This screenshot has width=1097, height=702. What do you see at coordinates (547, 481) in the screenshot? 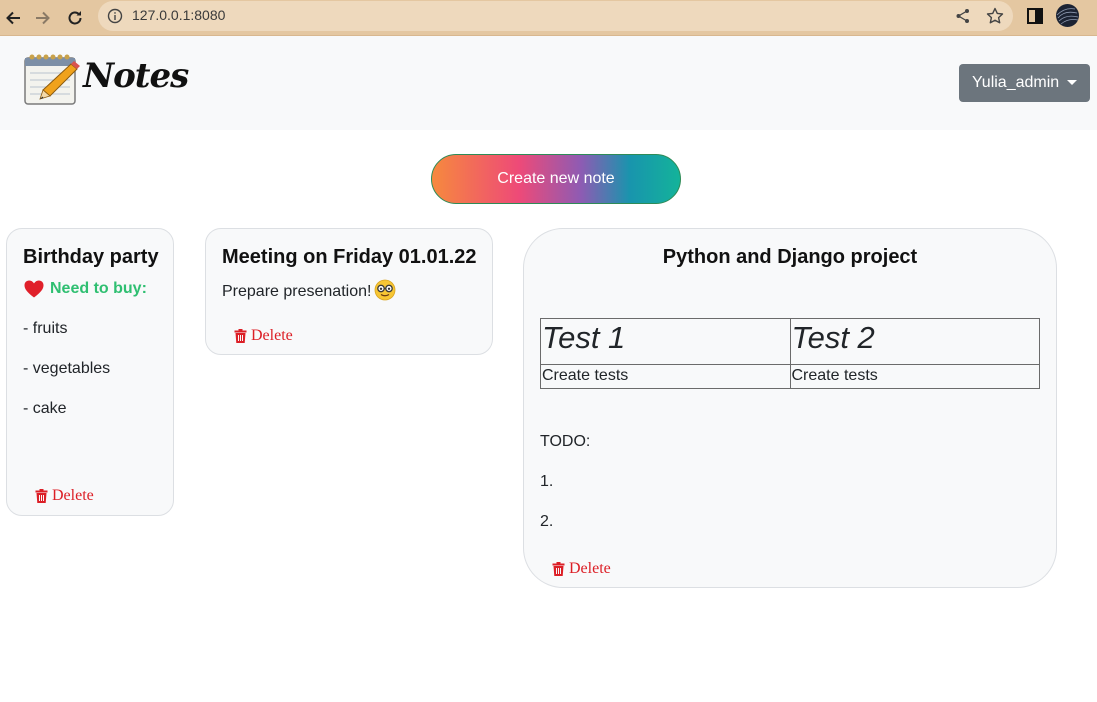
I see `todo-item: 1.` at bounding box center [547, 481].